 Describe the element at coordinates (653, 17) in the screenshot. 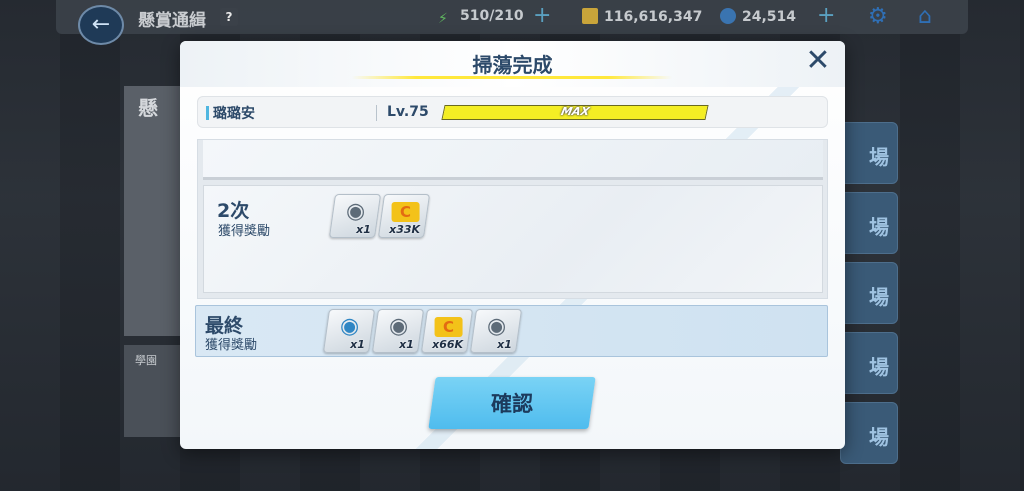

I see `credit-value: 116,616,347` at that location.